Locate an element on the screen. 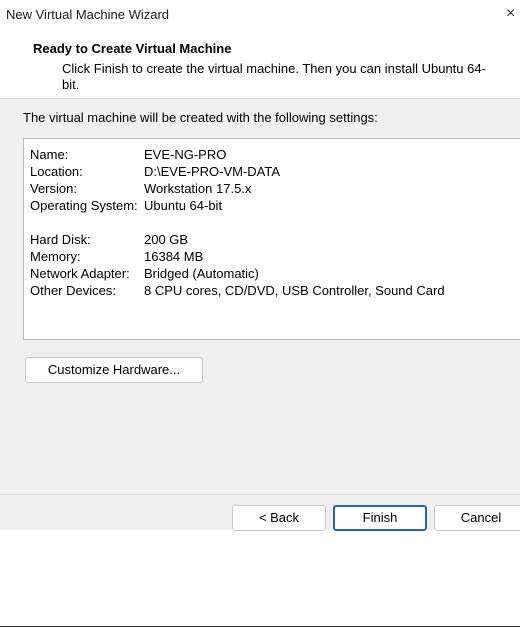  setting-label: Version: is located at coordinates (53, 188).